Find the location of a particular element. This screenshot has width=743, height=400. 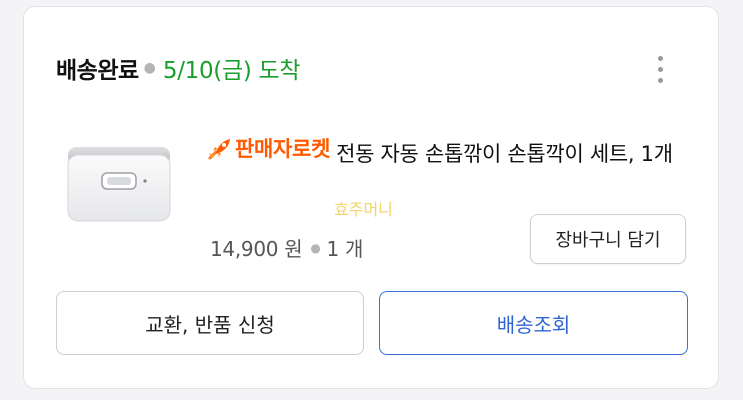

watermark: 효주머니 is located at coordinates (363, 209).